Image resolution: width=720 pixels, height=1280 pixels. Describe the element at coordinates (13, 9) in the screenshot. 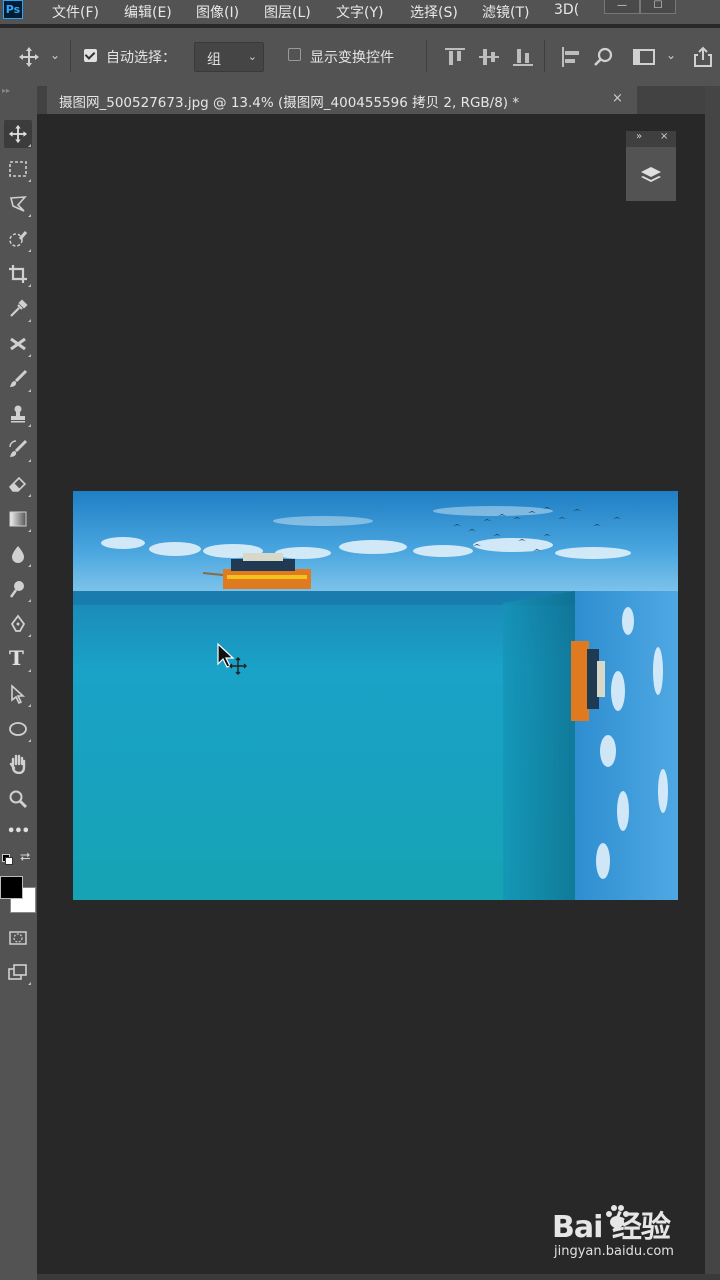

I see `photoshop-logo: Ps` at that location.